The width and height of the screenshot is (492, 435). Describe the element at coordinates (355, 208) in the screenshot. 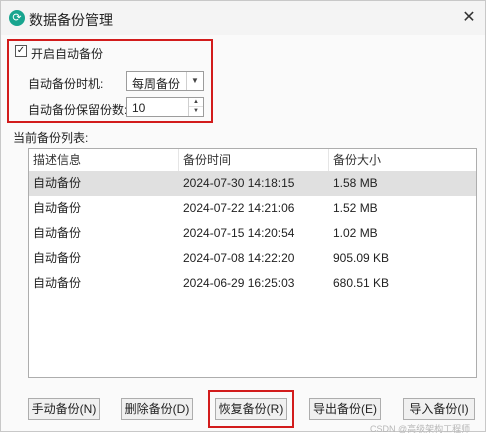

I see `cell-size: 1.52 MB` at that location.